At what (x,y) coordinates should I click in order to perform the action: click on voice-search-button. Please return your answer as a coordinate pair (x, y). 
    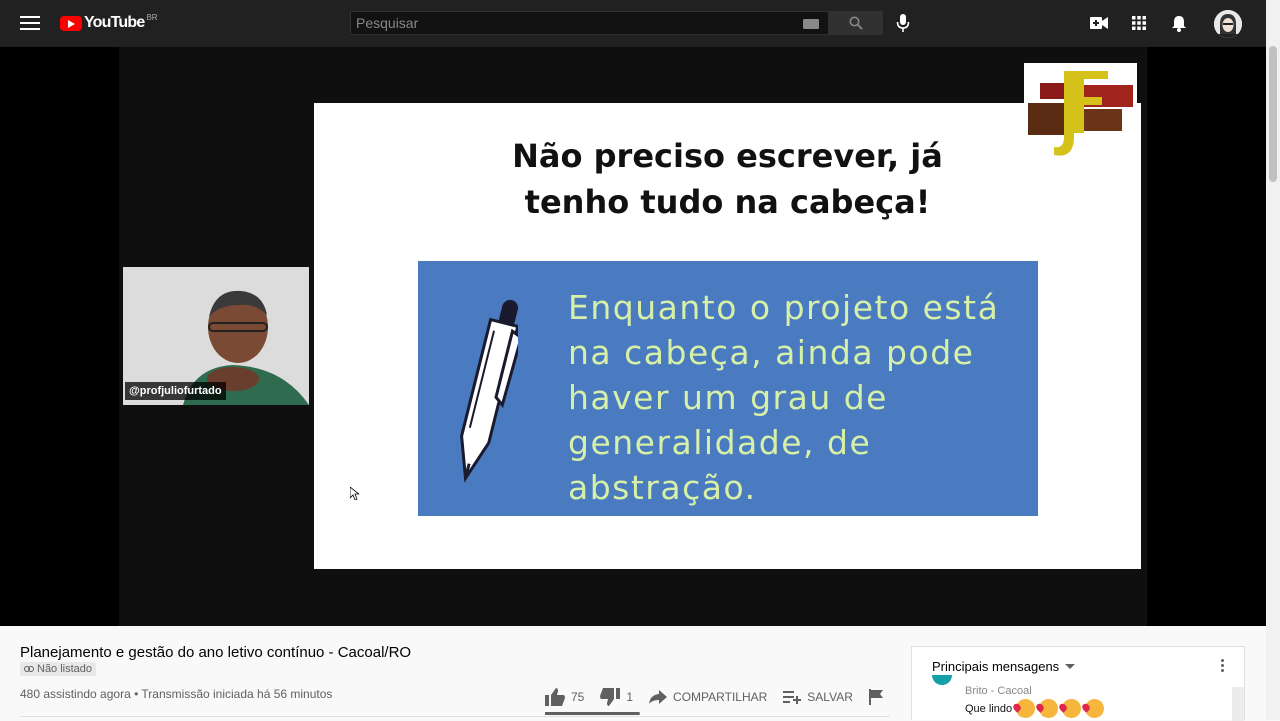
    Looking at the image, I should click on (903, 23).